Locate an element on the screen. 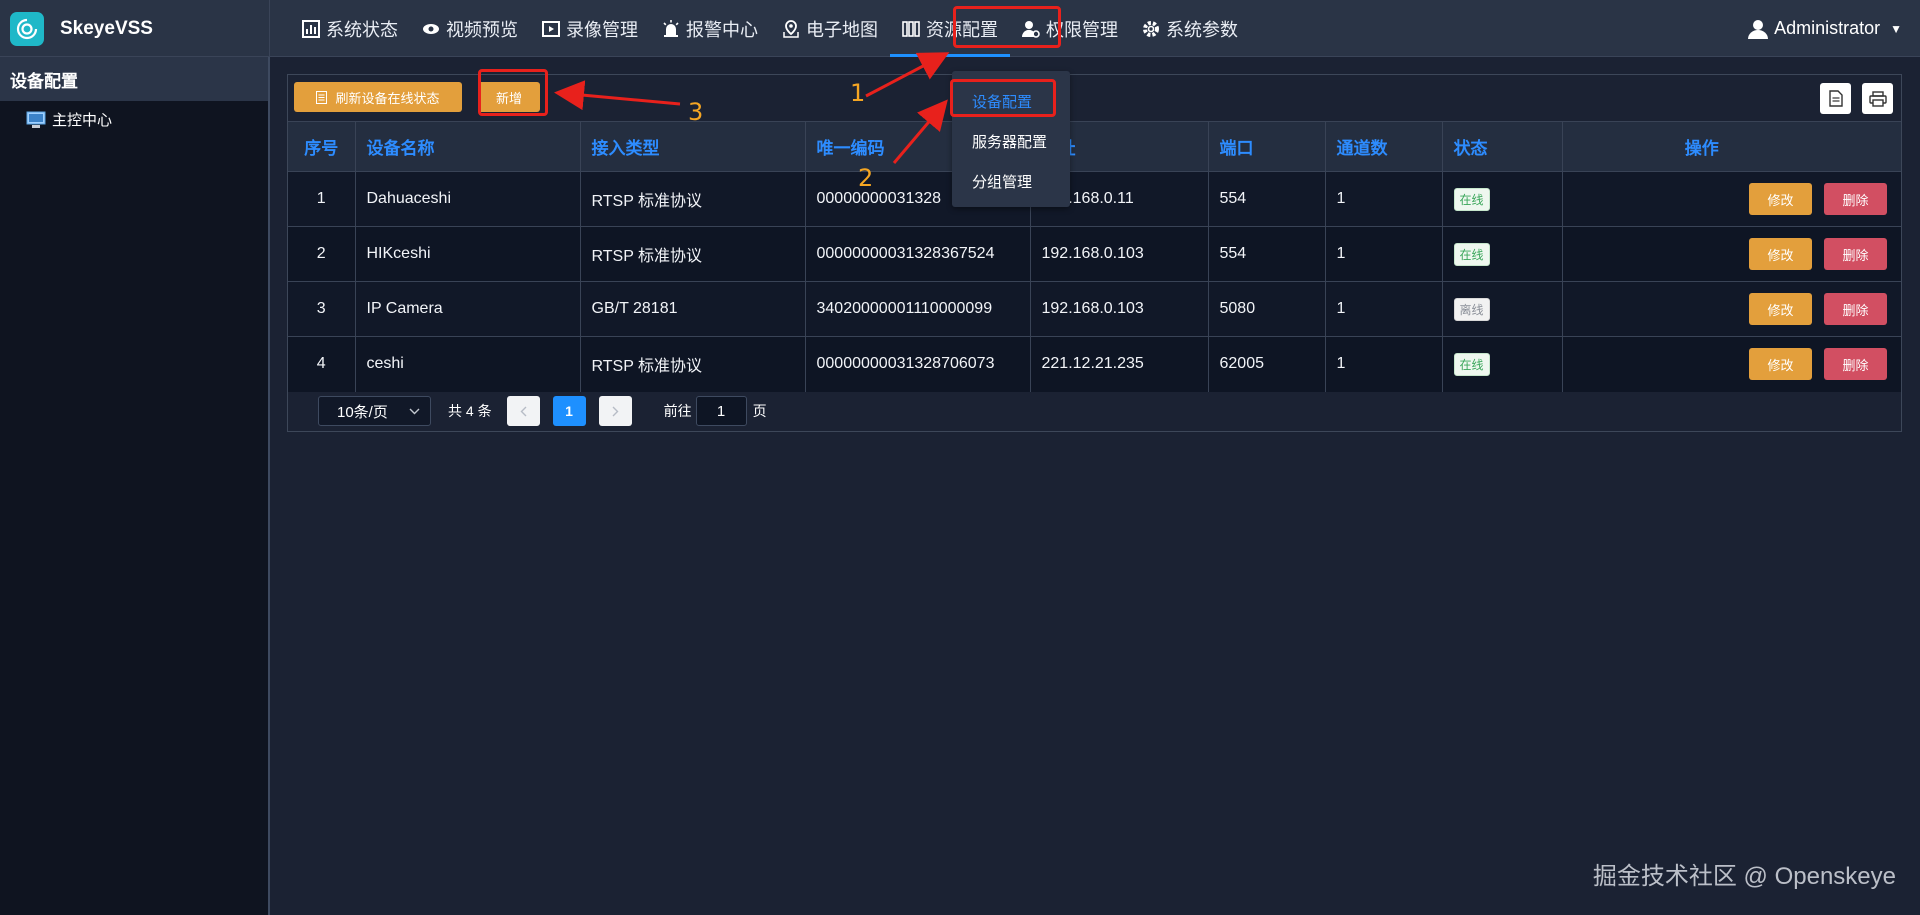  annotation-number-3: 3 is located at coordinates (696, 112).